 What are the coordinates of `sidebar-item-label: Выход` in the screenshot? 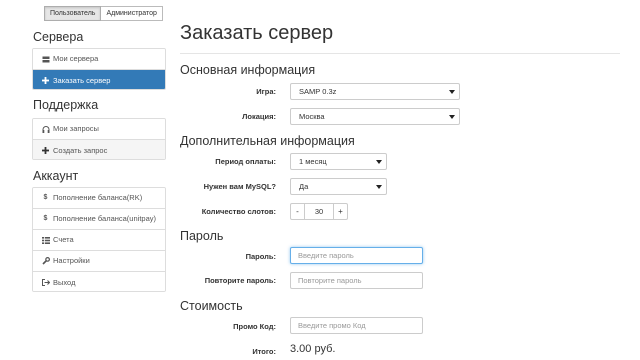 It's located at (64, 282).